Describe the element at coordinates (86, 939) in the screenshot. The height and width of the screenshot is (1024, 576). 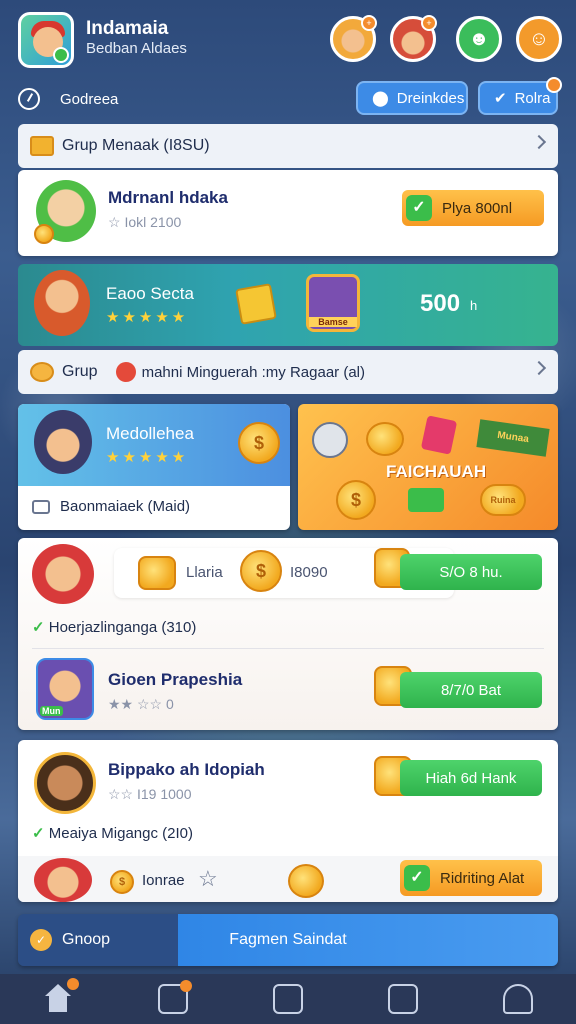
I see `footer-left-label: Gnoop` at that location.